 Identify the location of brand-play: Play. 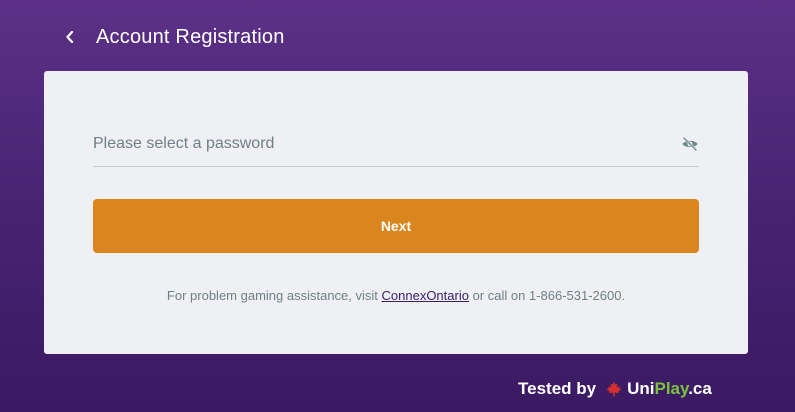
(671, 388).